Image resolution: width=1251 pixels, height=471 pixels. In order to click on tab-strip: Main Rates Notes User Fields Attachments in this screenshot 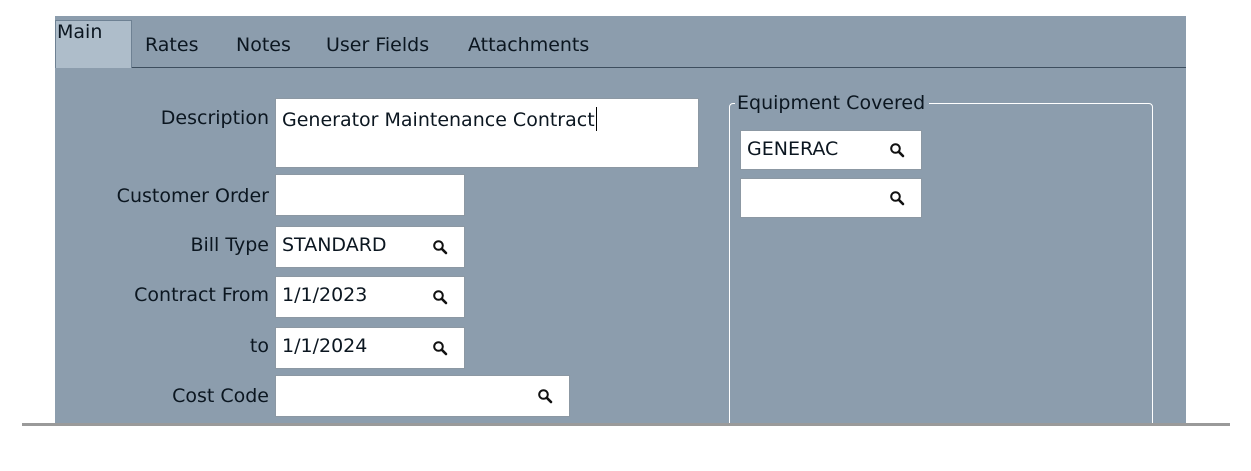, I will do `click(620, 42)`.